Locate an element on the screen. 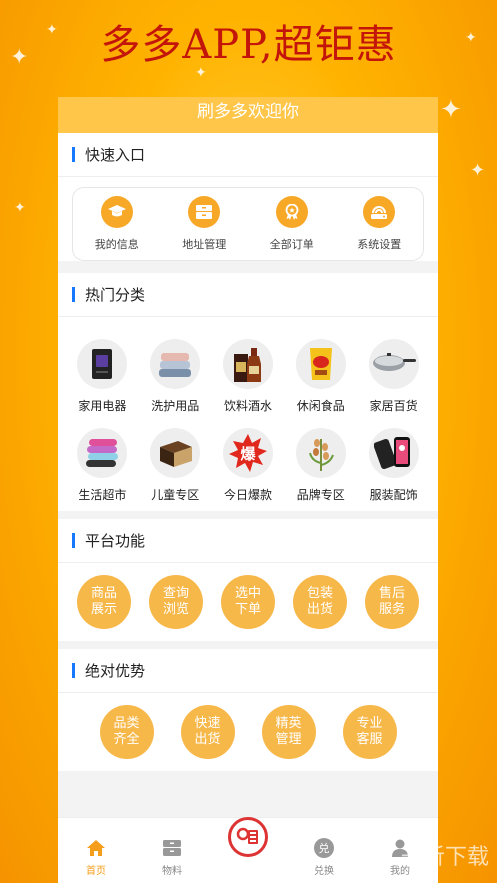 Image resolution: width=497 pixels, height=883 pixels. burst-badge-image: 爆 is located at coordinates (247, 453).